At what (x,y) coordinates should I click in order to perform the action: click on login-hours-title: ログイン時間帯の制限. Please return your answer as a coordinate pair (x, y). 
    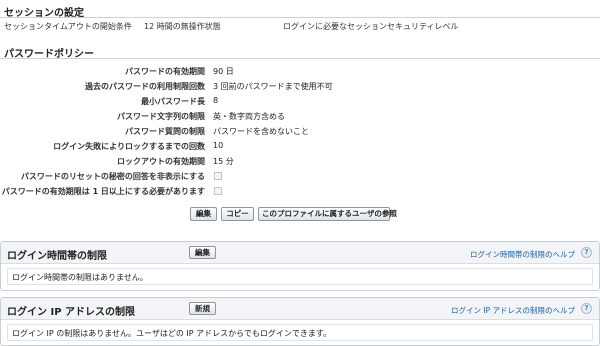
    Looking at the image, I should click on (57, 256).